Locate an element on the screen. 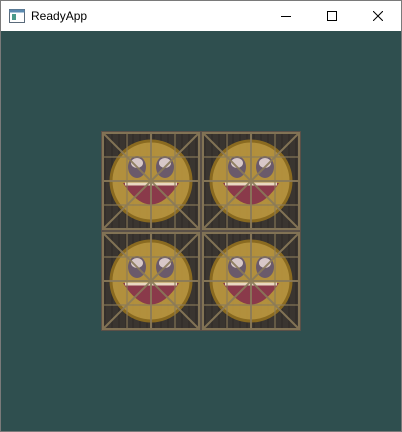 The width and height of the screenshot is (402, 432). close-button is located at coordinates (378, 16).